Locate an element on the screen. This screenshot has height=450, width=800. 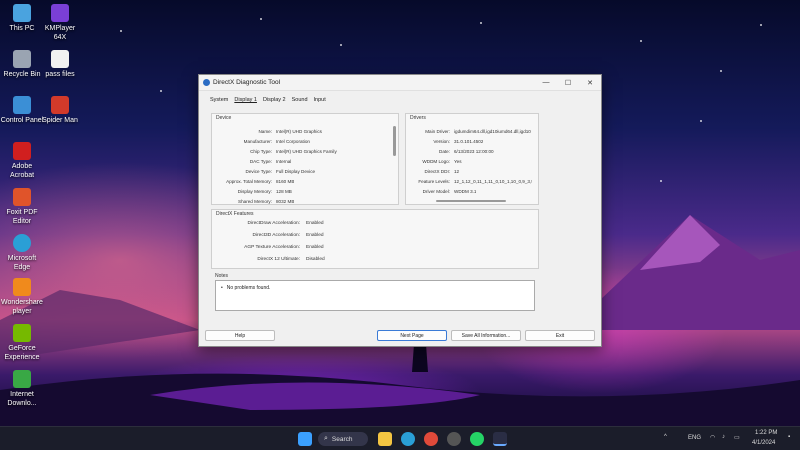
notifications-icon: ▪ is located at coordinates (789, 437).